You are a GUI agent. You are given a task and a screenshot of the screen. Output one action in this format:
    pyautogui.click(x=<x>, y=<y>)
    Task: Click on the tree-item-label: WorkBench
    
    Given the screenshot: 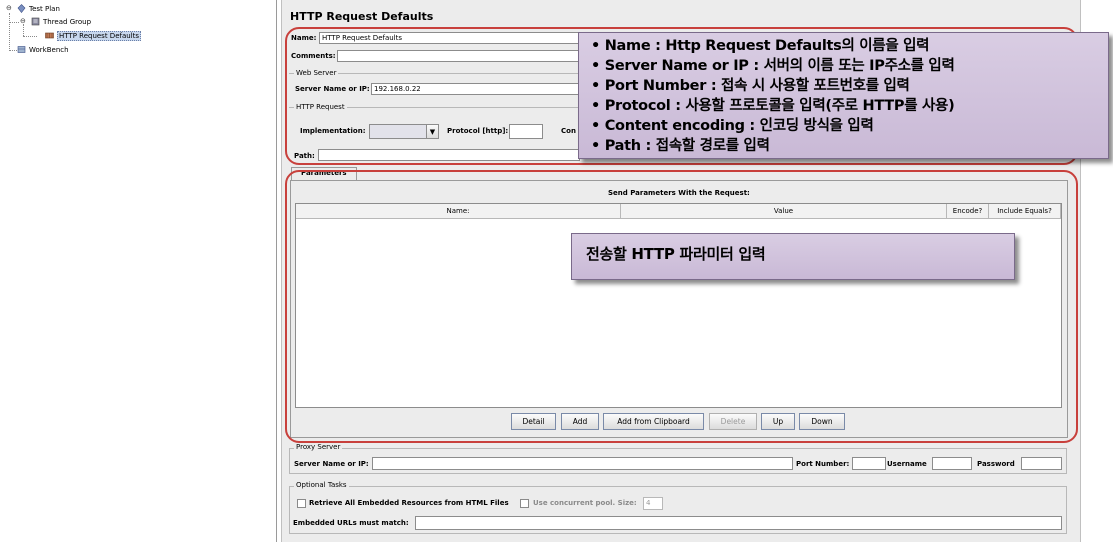 What is the action you would take?
    pyautogui.click(x=49, y=49)
    